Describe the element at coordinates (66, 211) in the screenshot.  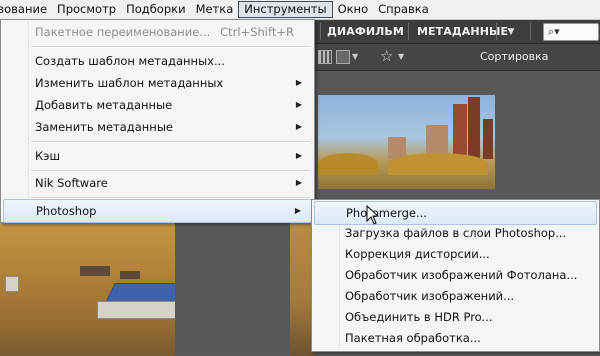
I see `menu-item-label: Photoshop` at that location.